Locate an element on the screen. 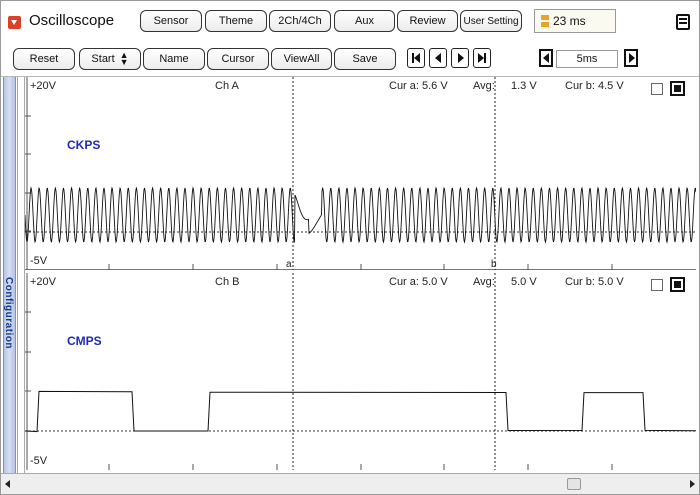 Image resolution: width=700 pixels, height=495 pixels. app-title: Oscilloscope is located at coordinates (72, 20).